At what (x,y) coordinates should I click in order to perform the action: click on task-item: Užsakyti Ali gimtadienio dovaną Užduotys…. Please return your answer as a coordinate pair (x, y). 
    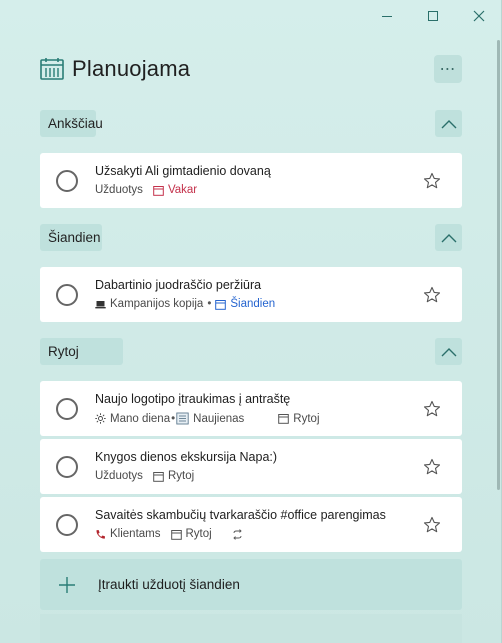
    Looking at the image, I should click on (251, 180).